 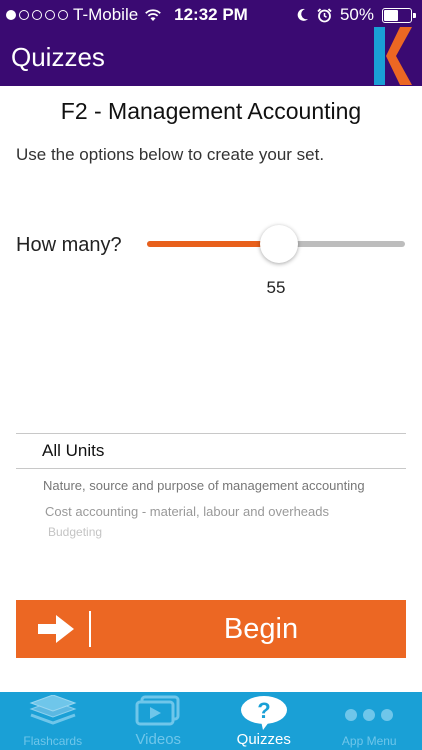 I want to click on tab-flashcards: Flashcards, so click(x=53, y=721).